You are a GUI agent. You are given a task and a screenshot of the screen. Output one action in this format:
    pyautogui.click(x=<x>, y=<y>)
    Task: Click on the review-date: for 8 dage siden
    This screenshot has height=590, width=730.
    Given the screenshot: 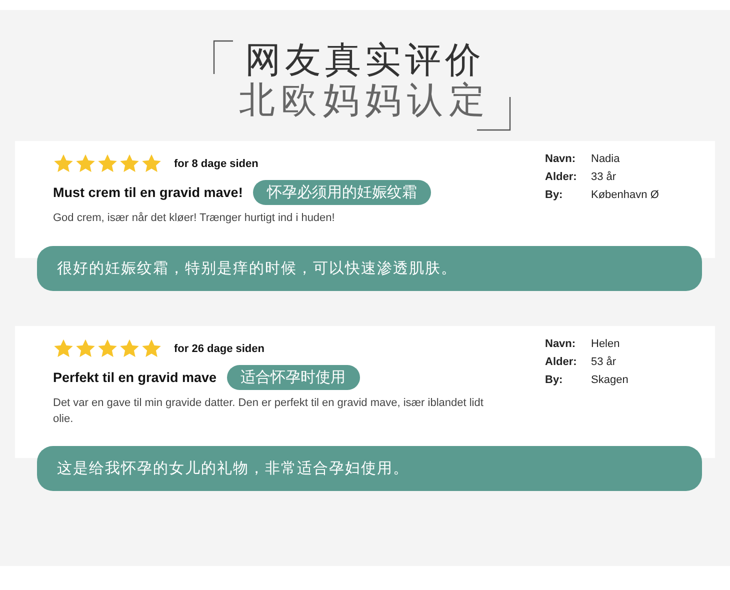 What is the action you would take?
    pyautogui.click(x=216, y=164)
    